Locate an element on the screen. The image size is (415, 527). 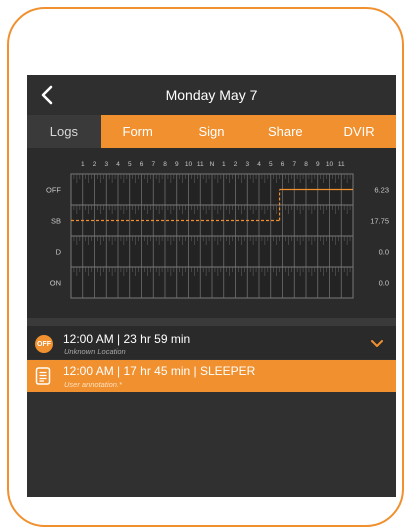
hour-tick-label: N is located at coordinates (212, 164).